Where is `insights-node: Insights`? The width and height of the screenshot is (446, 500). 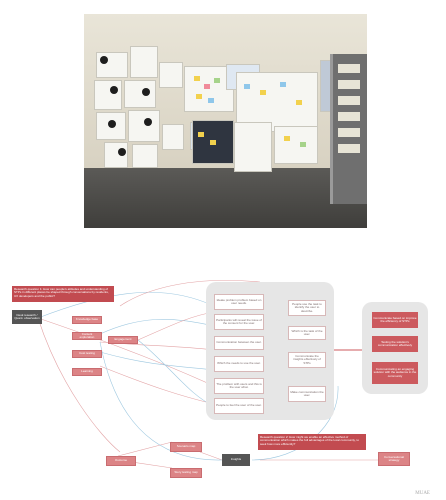
insights-node: Insights is located at coordinates (236, 460).